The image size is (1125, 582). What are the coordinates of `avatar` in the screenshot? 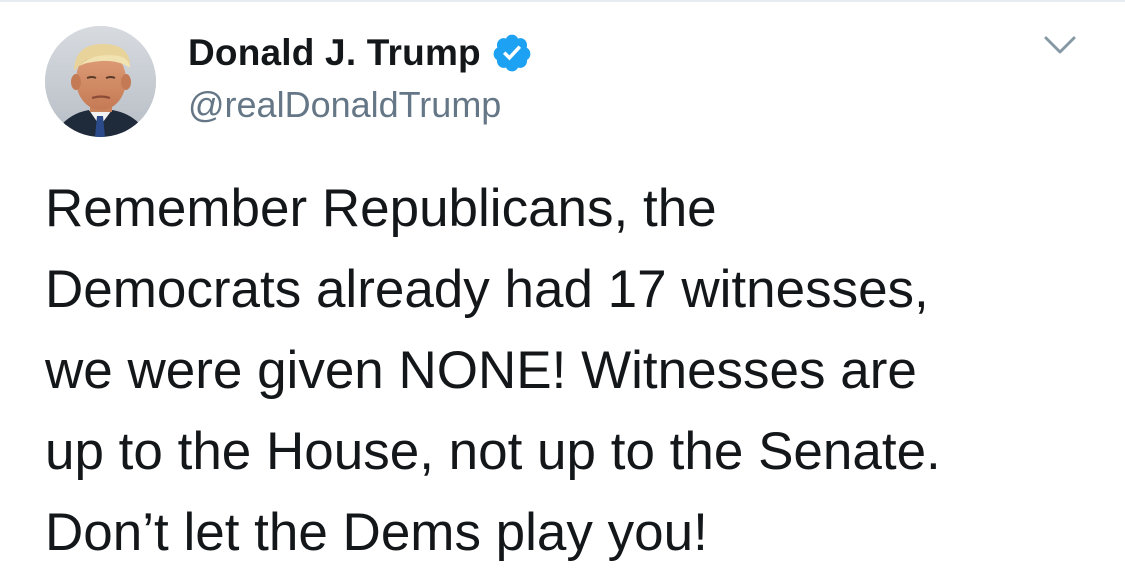 It's located at (100, 81).